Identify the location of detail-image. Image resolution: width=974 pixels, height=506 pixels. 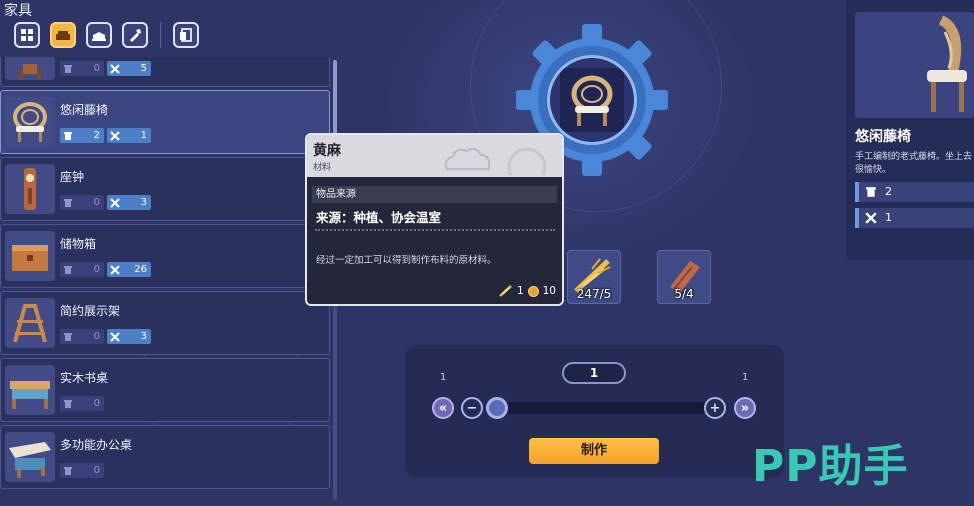
(914, 65).